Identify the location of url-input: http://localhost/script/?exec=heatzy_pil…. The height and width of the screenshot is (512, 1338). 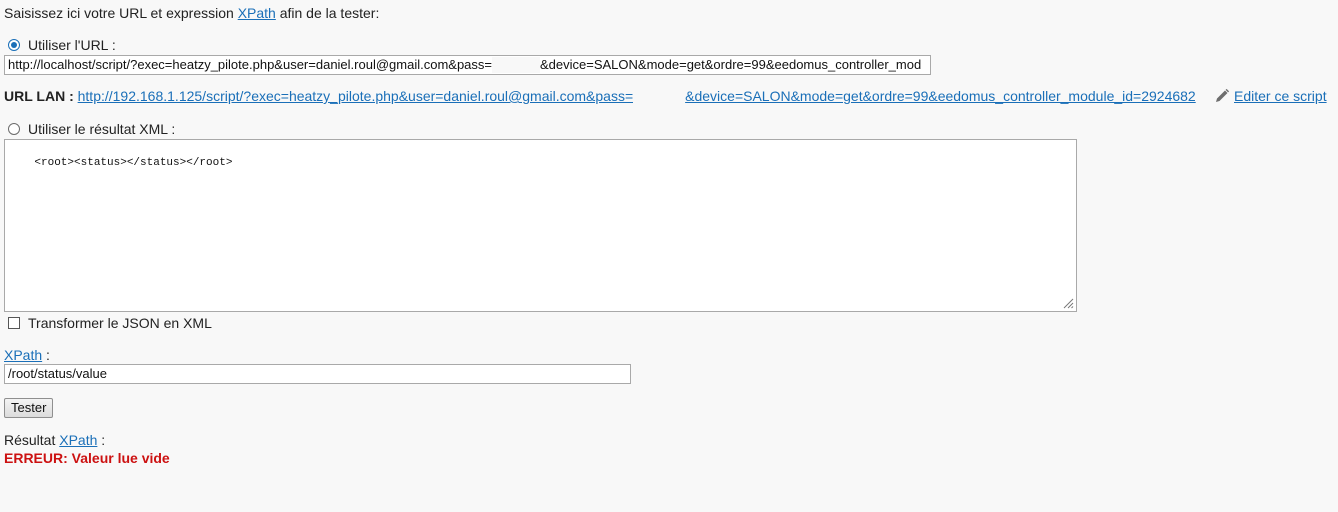
(467, 65).